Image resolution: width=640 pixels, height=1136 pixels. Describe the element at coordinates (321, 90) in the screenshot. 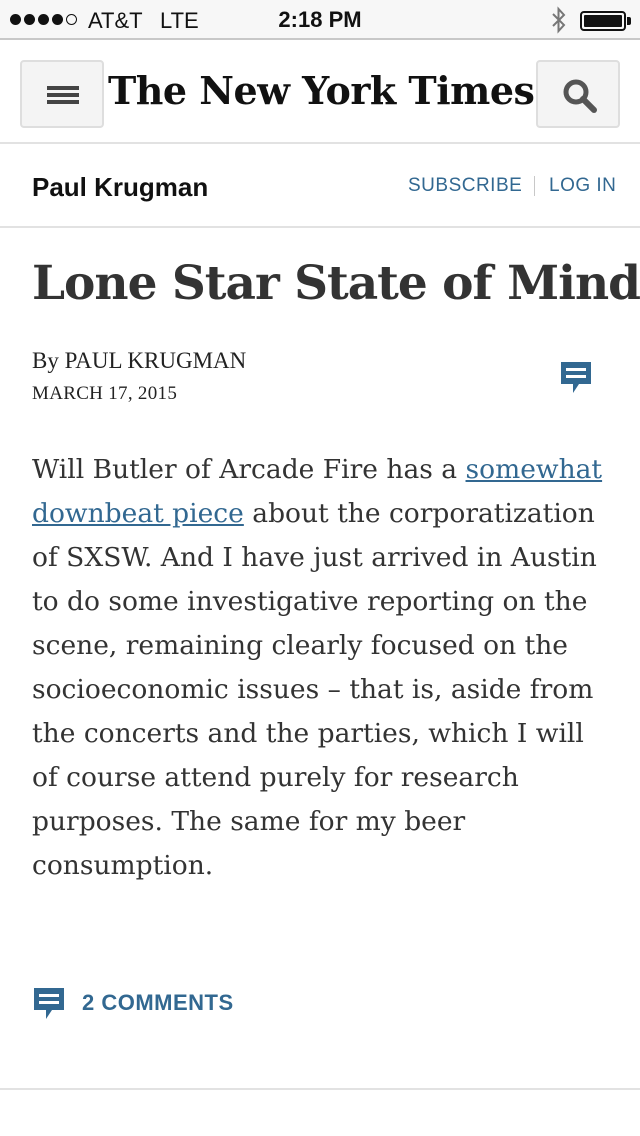

I see `nyt-logo: The New York Times` at that location.